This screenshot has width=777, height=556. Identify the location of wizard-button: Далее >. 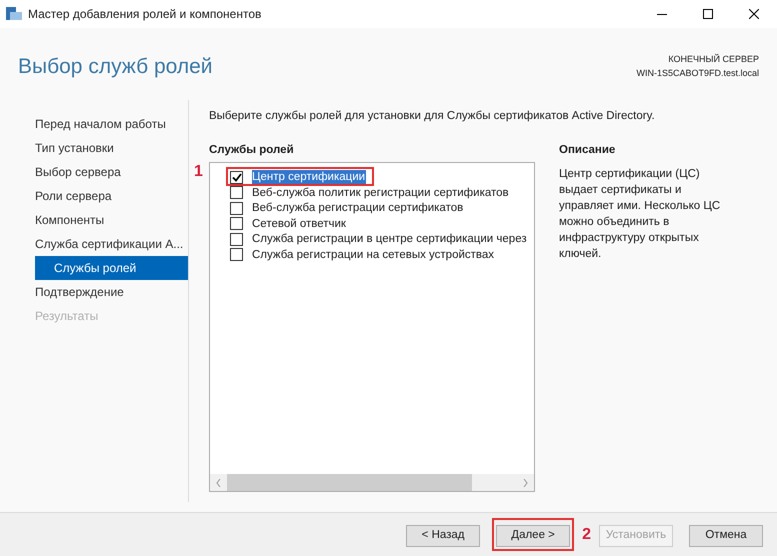
(533, 535).